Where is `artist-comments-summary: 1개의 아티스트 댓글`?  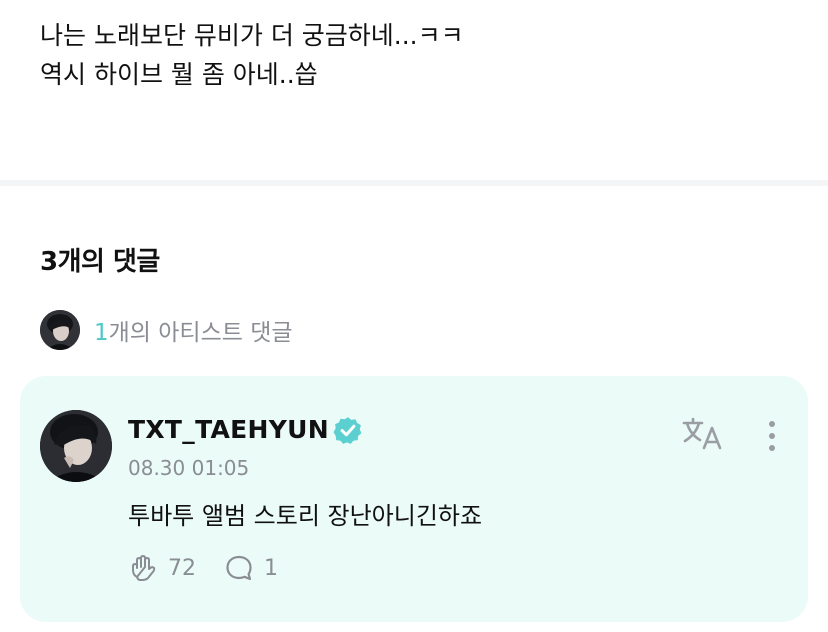
artist-comments-summary: 1개의 아티스트 댓글 is located at coordinates (166, 330).